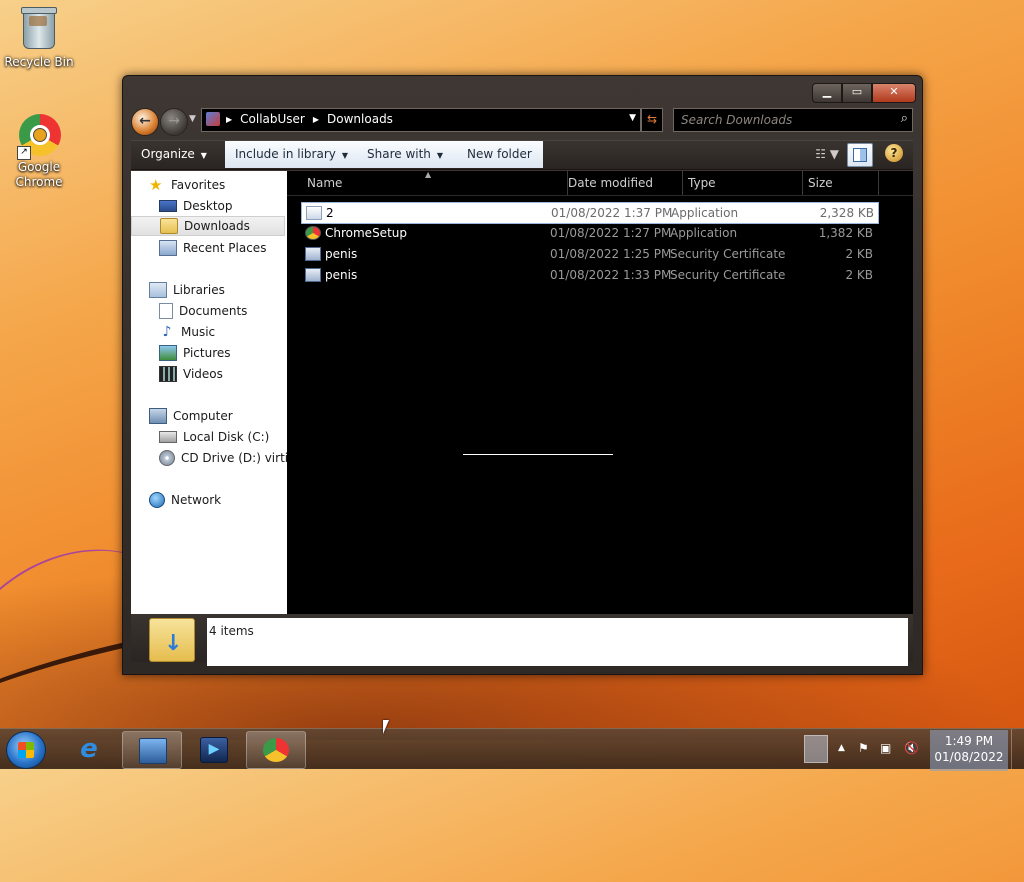 This screenshot has width=1024, height=882. I want to click on desktop-icon-google-chrome: ↗ Google Chrome, so click(39, 152).